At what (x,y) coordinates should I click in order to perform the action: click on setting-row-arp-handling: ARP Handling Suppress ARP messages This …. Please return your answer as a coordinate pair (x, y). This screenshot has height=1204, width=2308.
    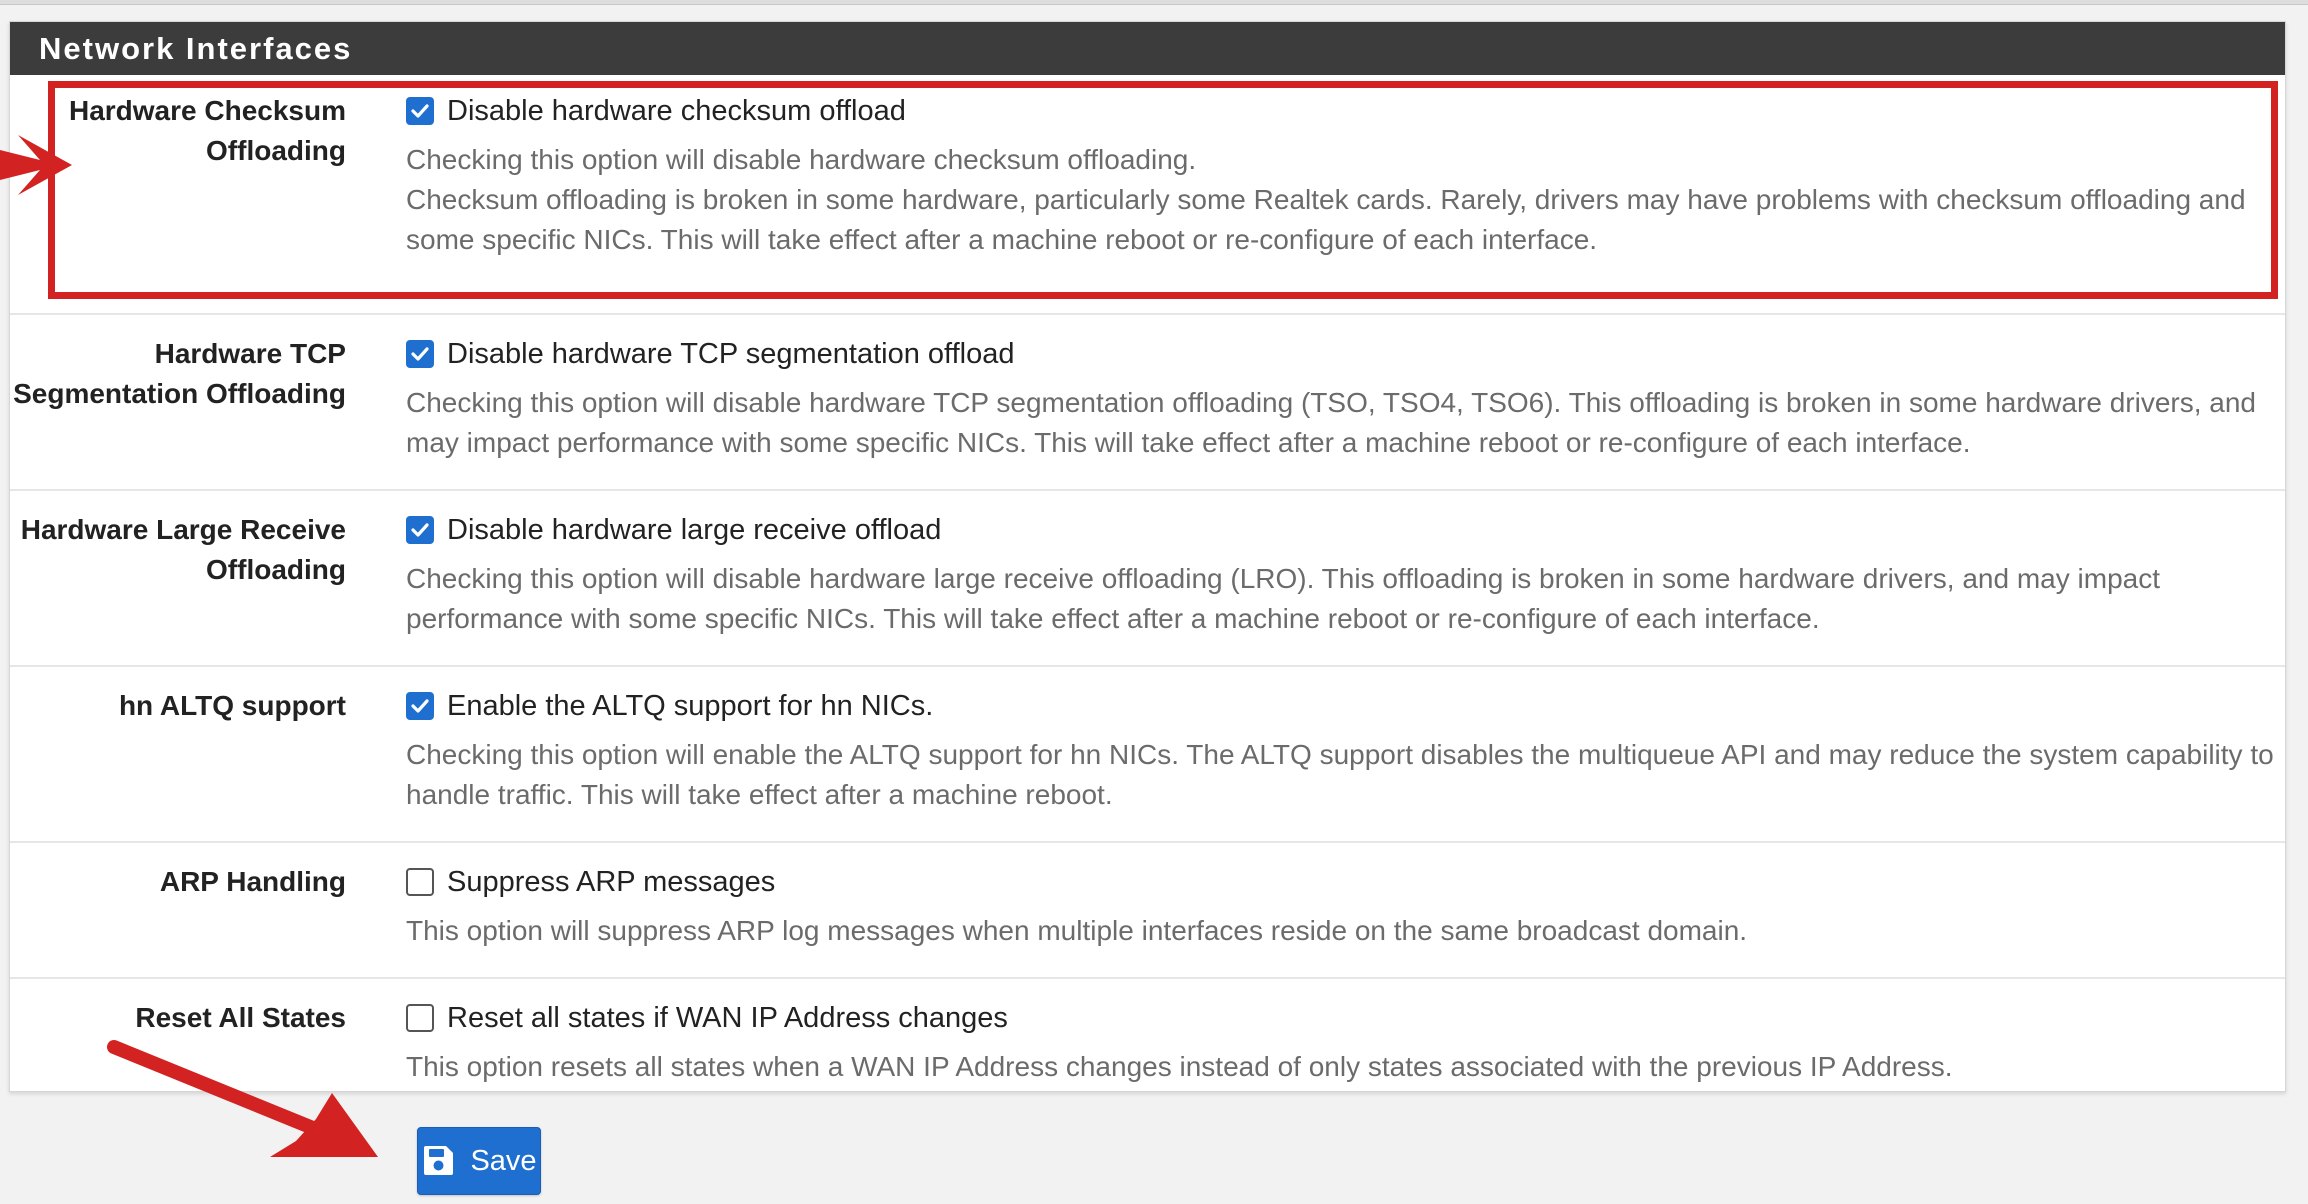
    Looking at the image, I should click on (1147, 911).